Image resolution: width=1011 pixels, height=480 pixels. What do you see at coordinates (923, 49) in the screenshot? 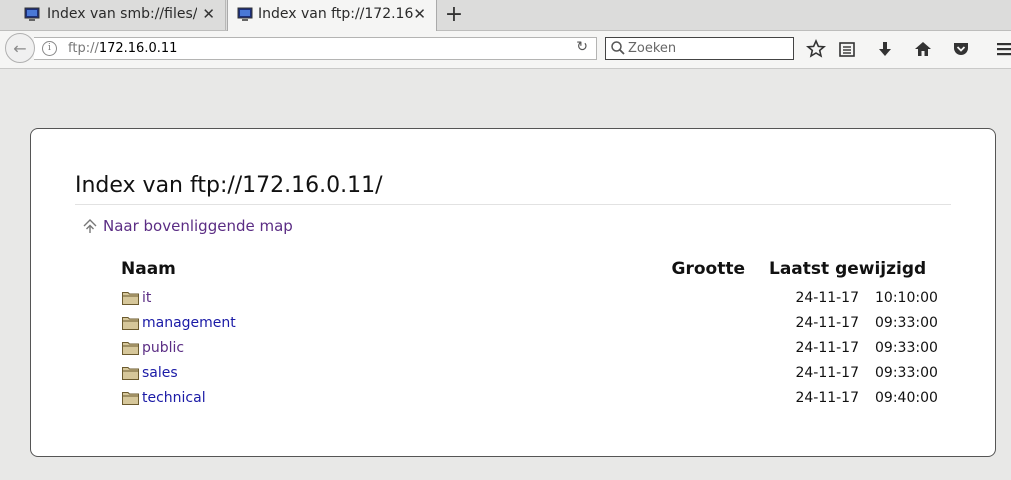
I see `home-icon` at bounding box center [923, 49].